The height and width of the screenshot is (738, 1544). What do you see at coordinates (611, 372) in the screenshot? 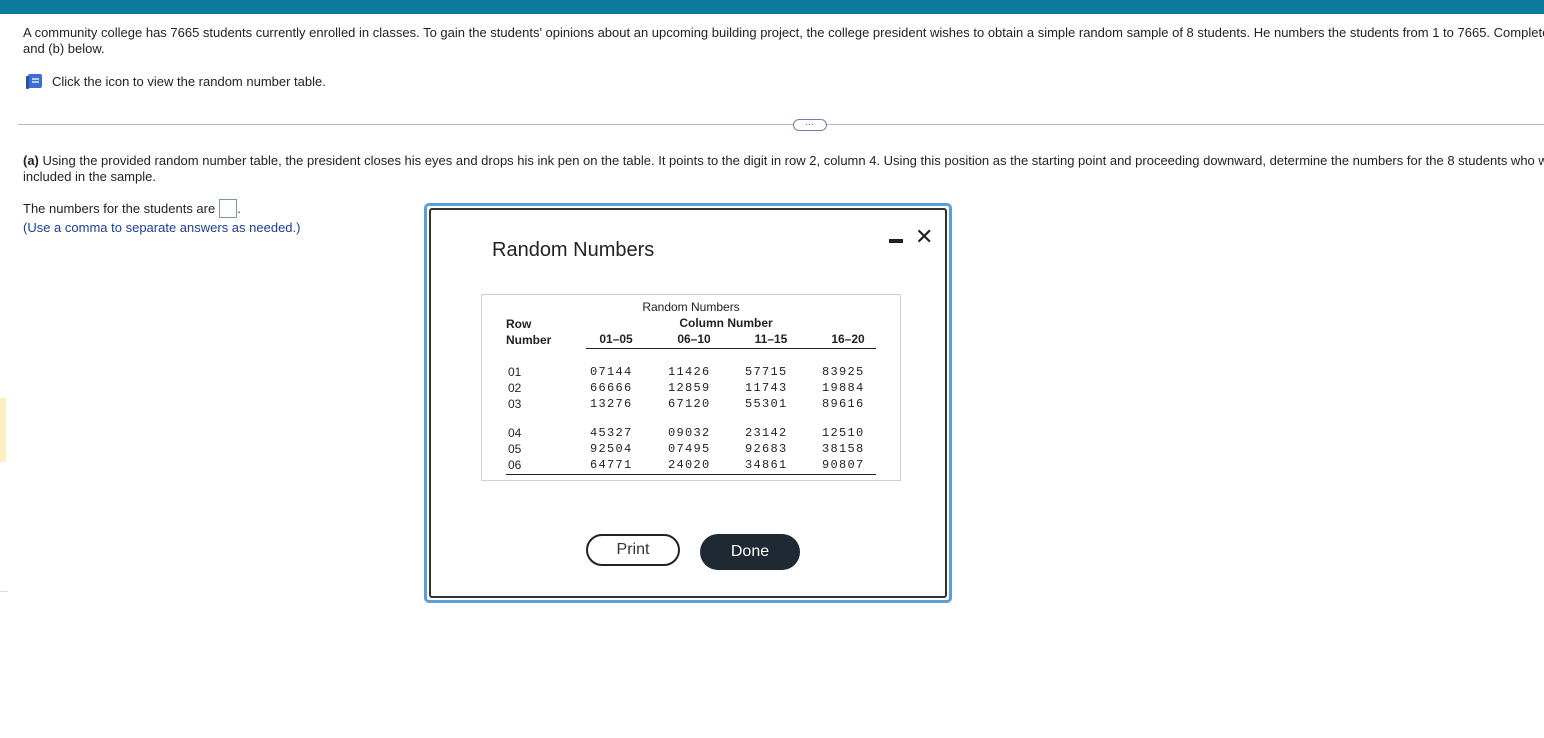
I see `table-cell: 07144` at bounding box center [611, 372].